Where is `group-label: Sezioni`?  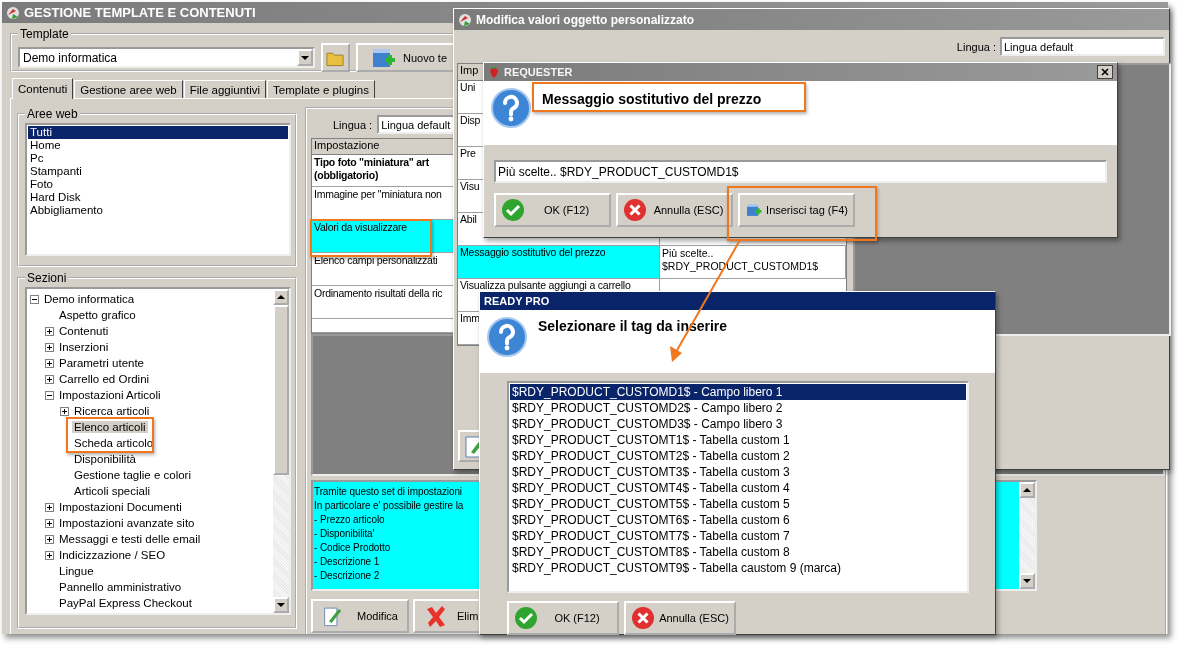
group-label: Sezioni is located at coordinates (47, 278).